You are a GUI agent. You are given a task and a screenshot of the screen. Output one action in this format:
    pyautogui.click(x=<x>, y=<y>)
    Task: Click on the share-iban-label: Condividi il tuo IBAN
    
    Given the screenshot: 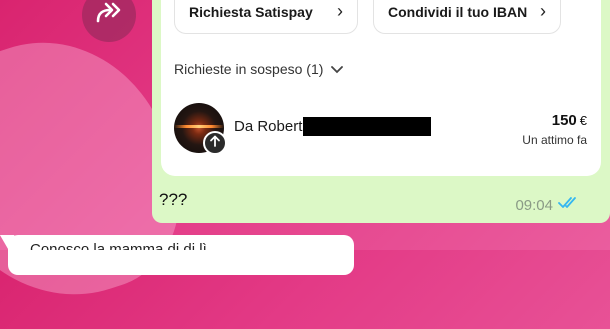 What is the action you would take?
    pyautogui.click(x=458, y=11)
    